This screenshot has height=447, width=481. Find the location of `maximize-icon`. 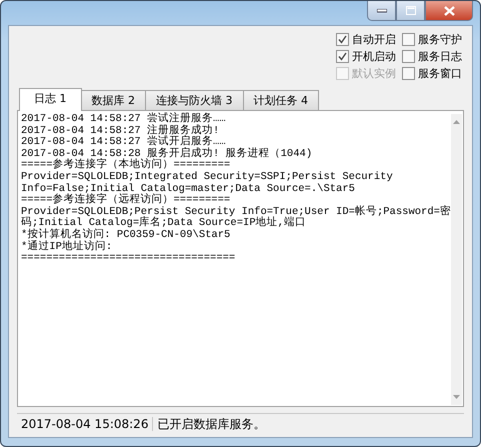

maximize-icon is located at coordinates (411, 10).